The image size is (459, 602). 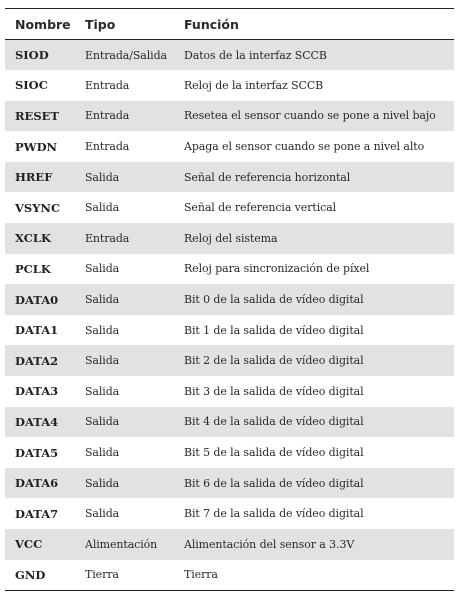 I want to click on cell-pin-name: SIOD, so click(x=45, y=55).